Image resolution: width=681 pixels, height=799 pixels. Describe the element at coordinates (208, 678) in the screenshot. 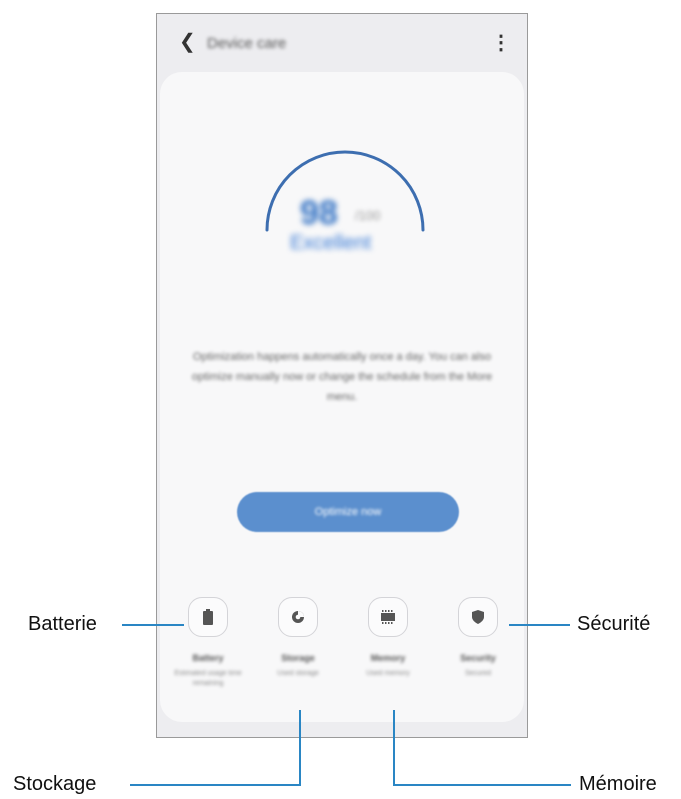

I see `battery-sub: Estimated usage time remaining` at that location.